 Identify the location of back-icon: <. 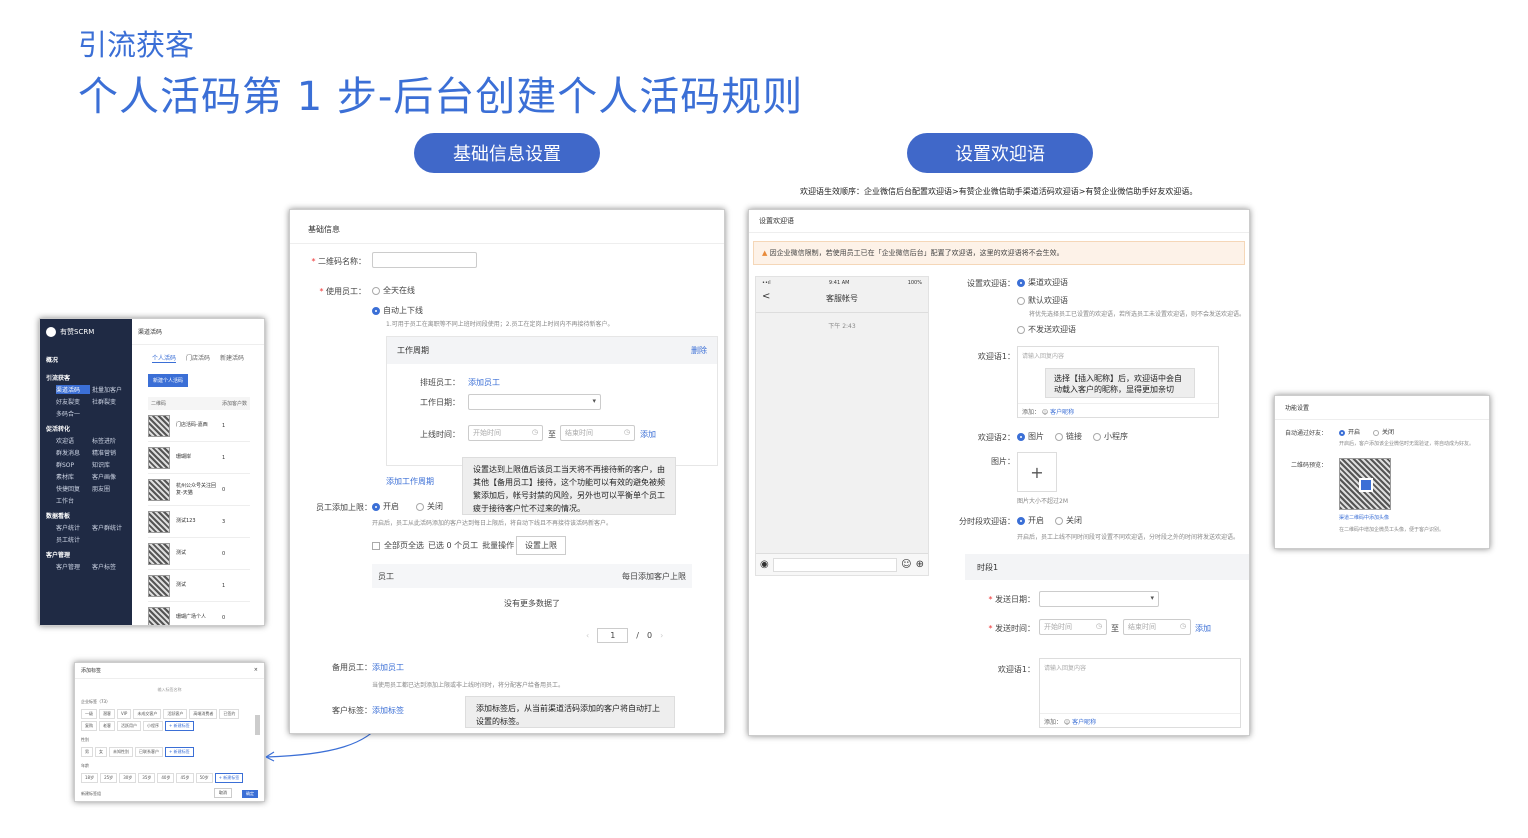
(766, 296).